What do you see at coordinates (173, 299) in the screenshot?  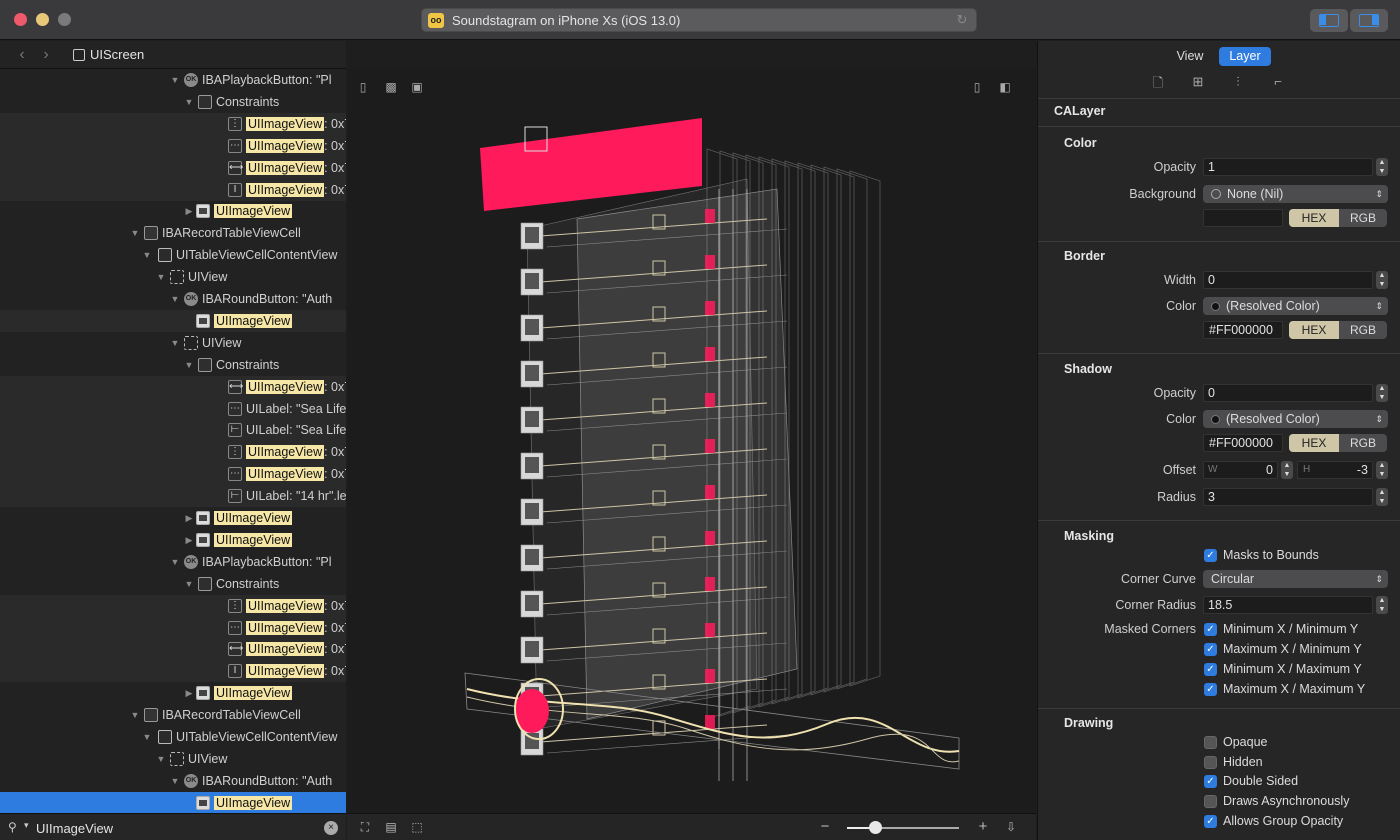 I see `tree-row: ▼ OK IBARoundButton: "Auth` at bounding box center [173, 299].